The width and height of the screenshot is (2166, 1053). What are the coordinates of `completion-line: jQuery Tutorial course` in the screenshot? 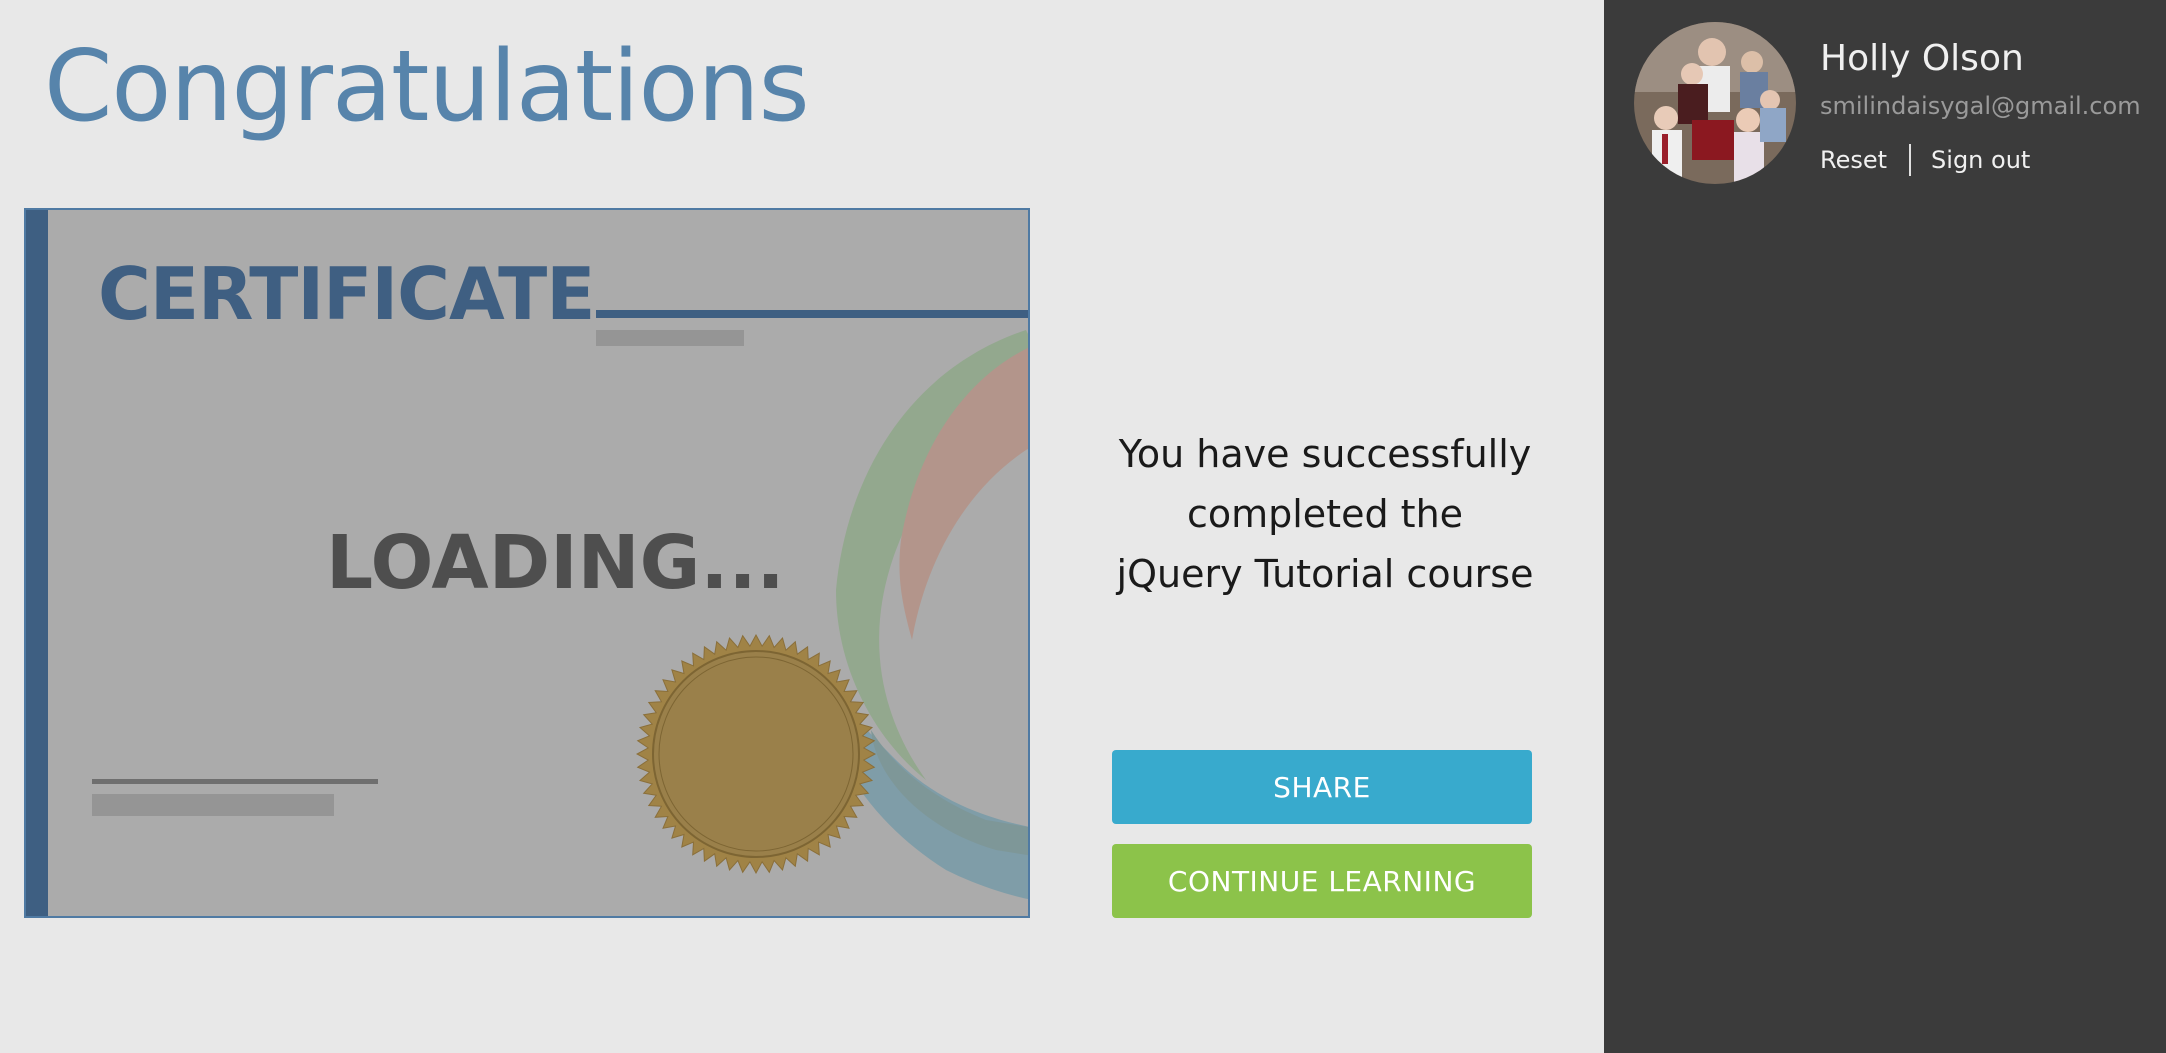 It's located at (1325, 574).